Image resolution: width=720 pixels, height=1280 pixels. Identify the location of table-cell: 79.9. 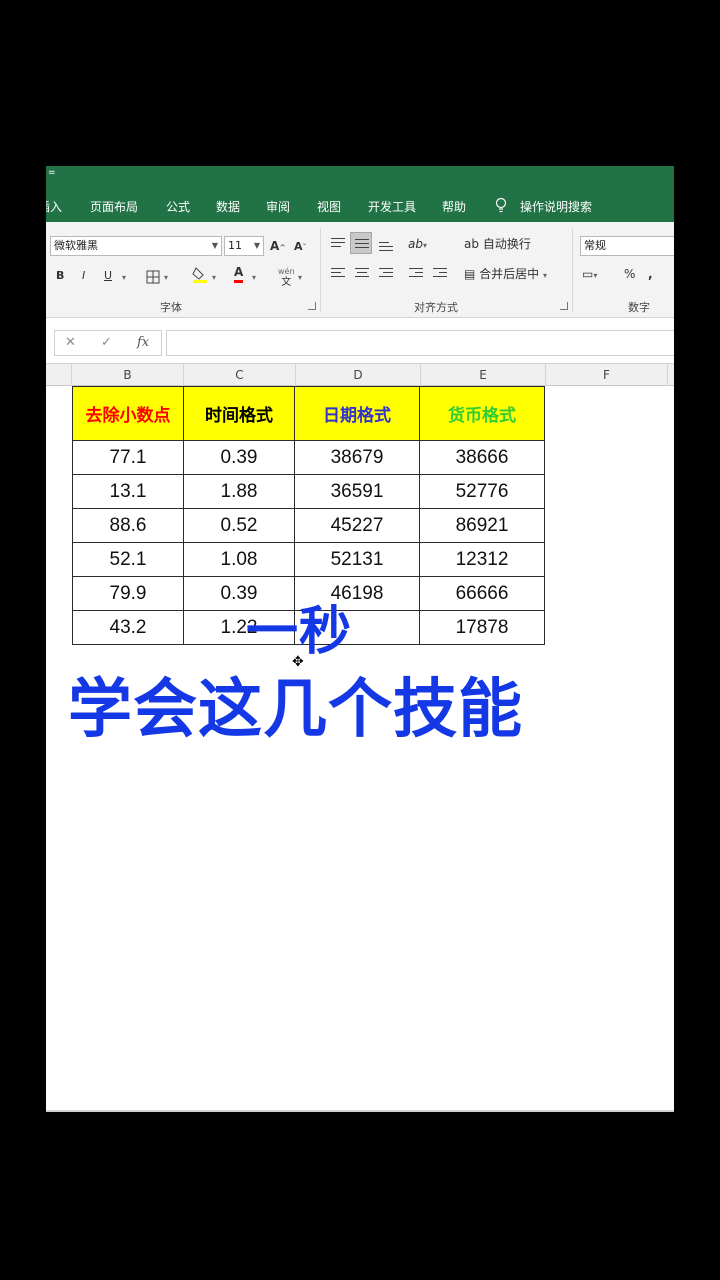
(128, 593).